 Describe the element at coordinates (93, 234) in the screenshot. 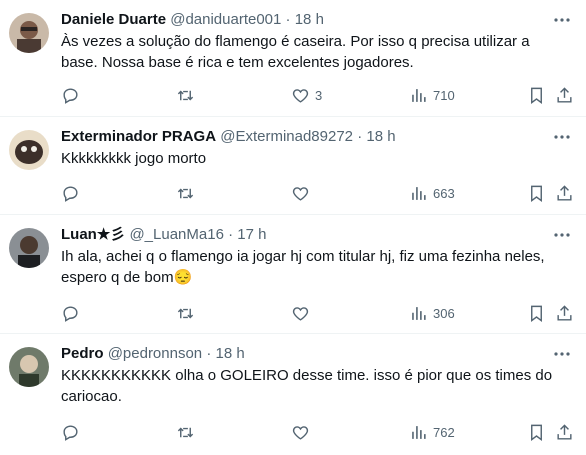

I see `display-name: Luan★彡` at that location.